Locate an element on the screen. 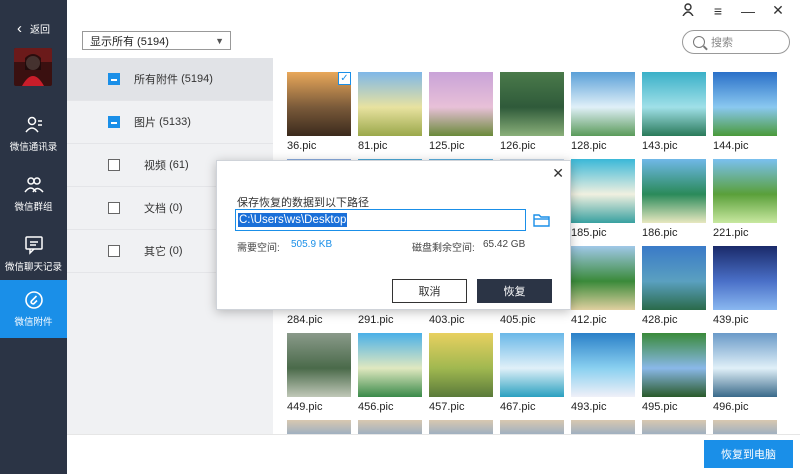 The height and width of the screenshot is (474, 800). restore-button: 恢复 is located at coordinates (514, 291).